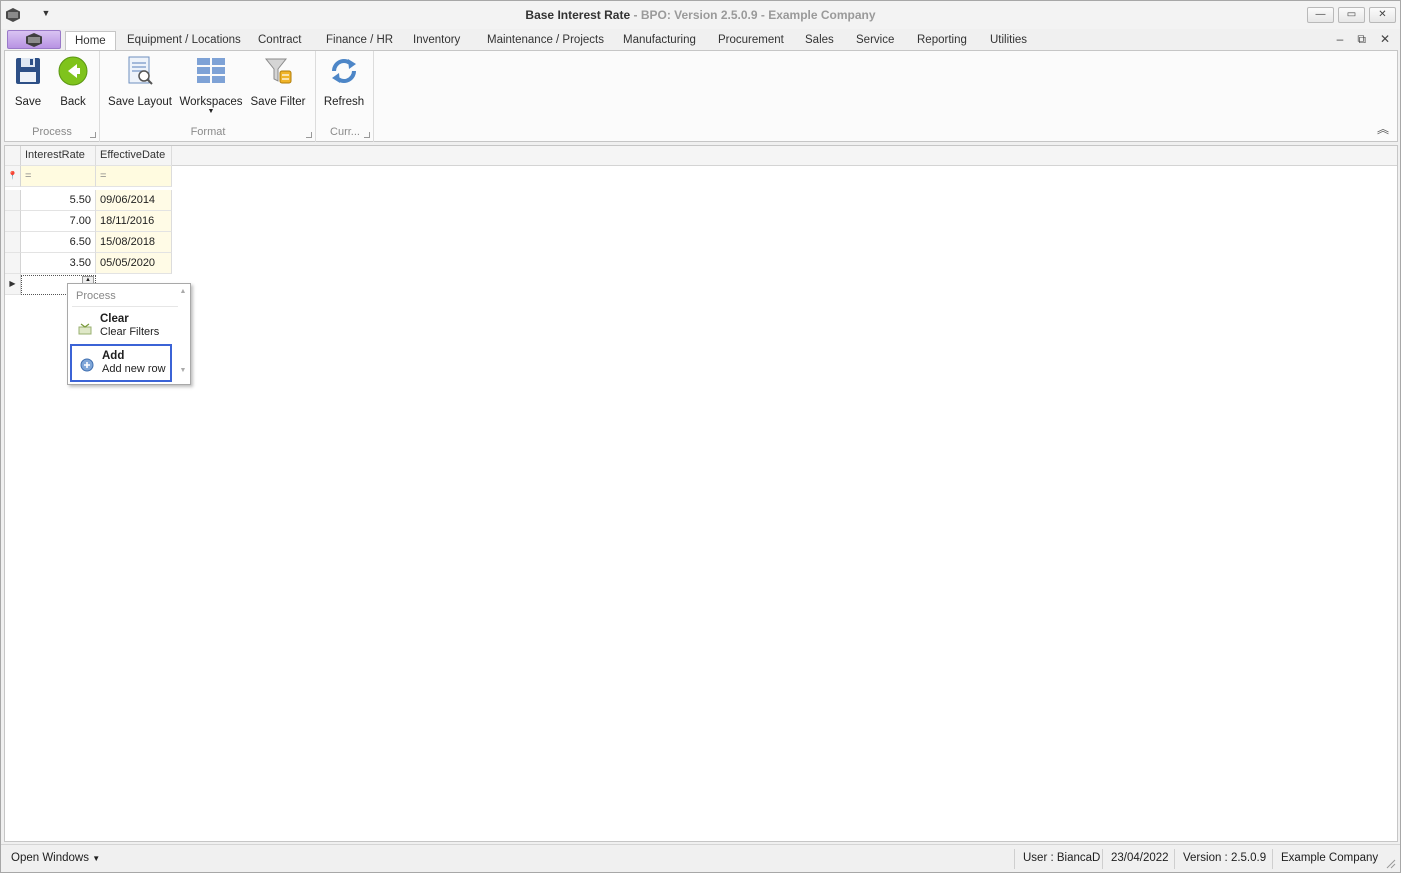  What do you see at coordinates (134, 176) in the screenshot?
I see `filter-cell-effectivedate: =` at bounding box center [134, 176].